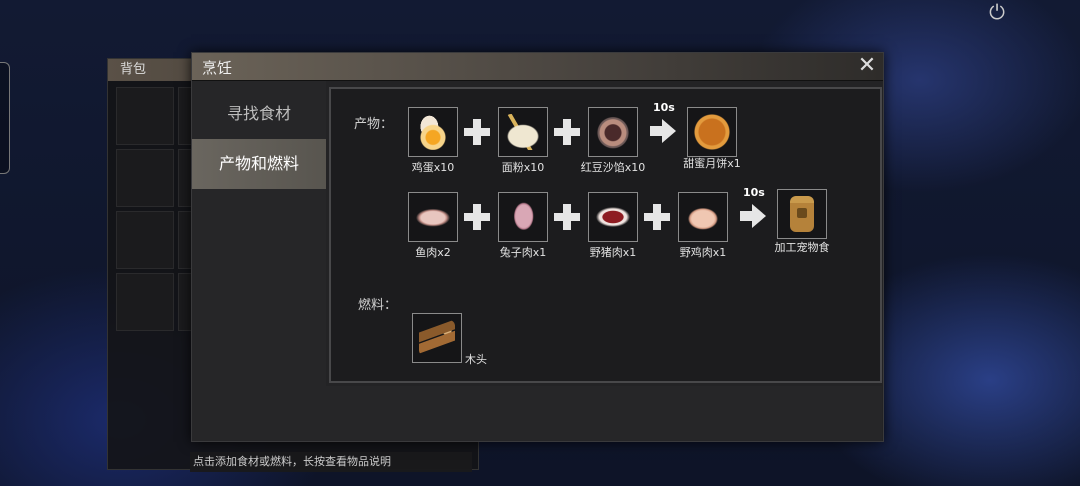 This screenshot has width=1080, height=486. I want to click on window-footer, so click(604, 413).